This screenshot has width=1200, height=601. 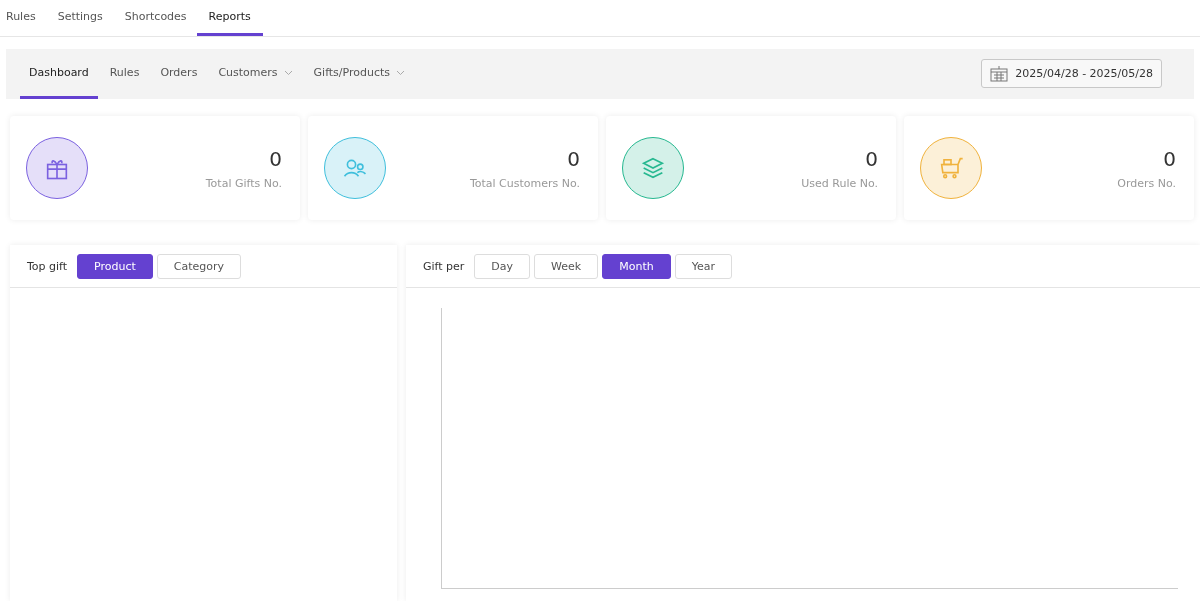 I want to click on top-tab: Rules, so click(x=24, y=18).